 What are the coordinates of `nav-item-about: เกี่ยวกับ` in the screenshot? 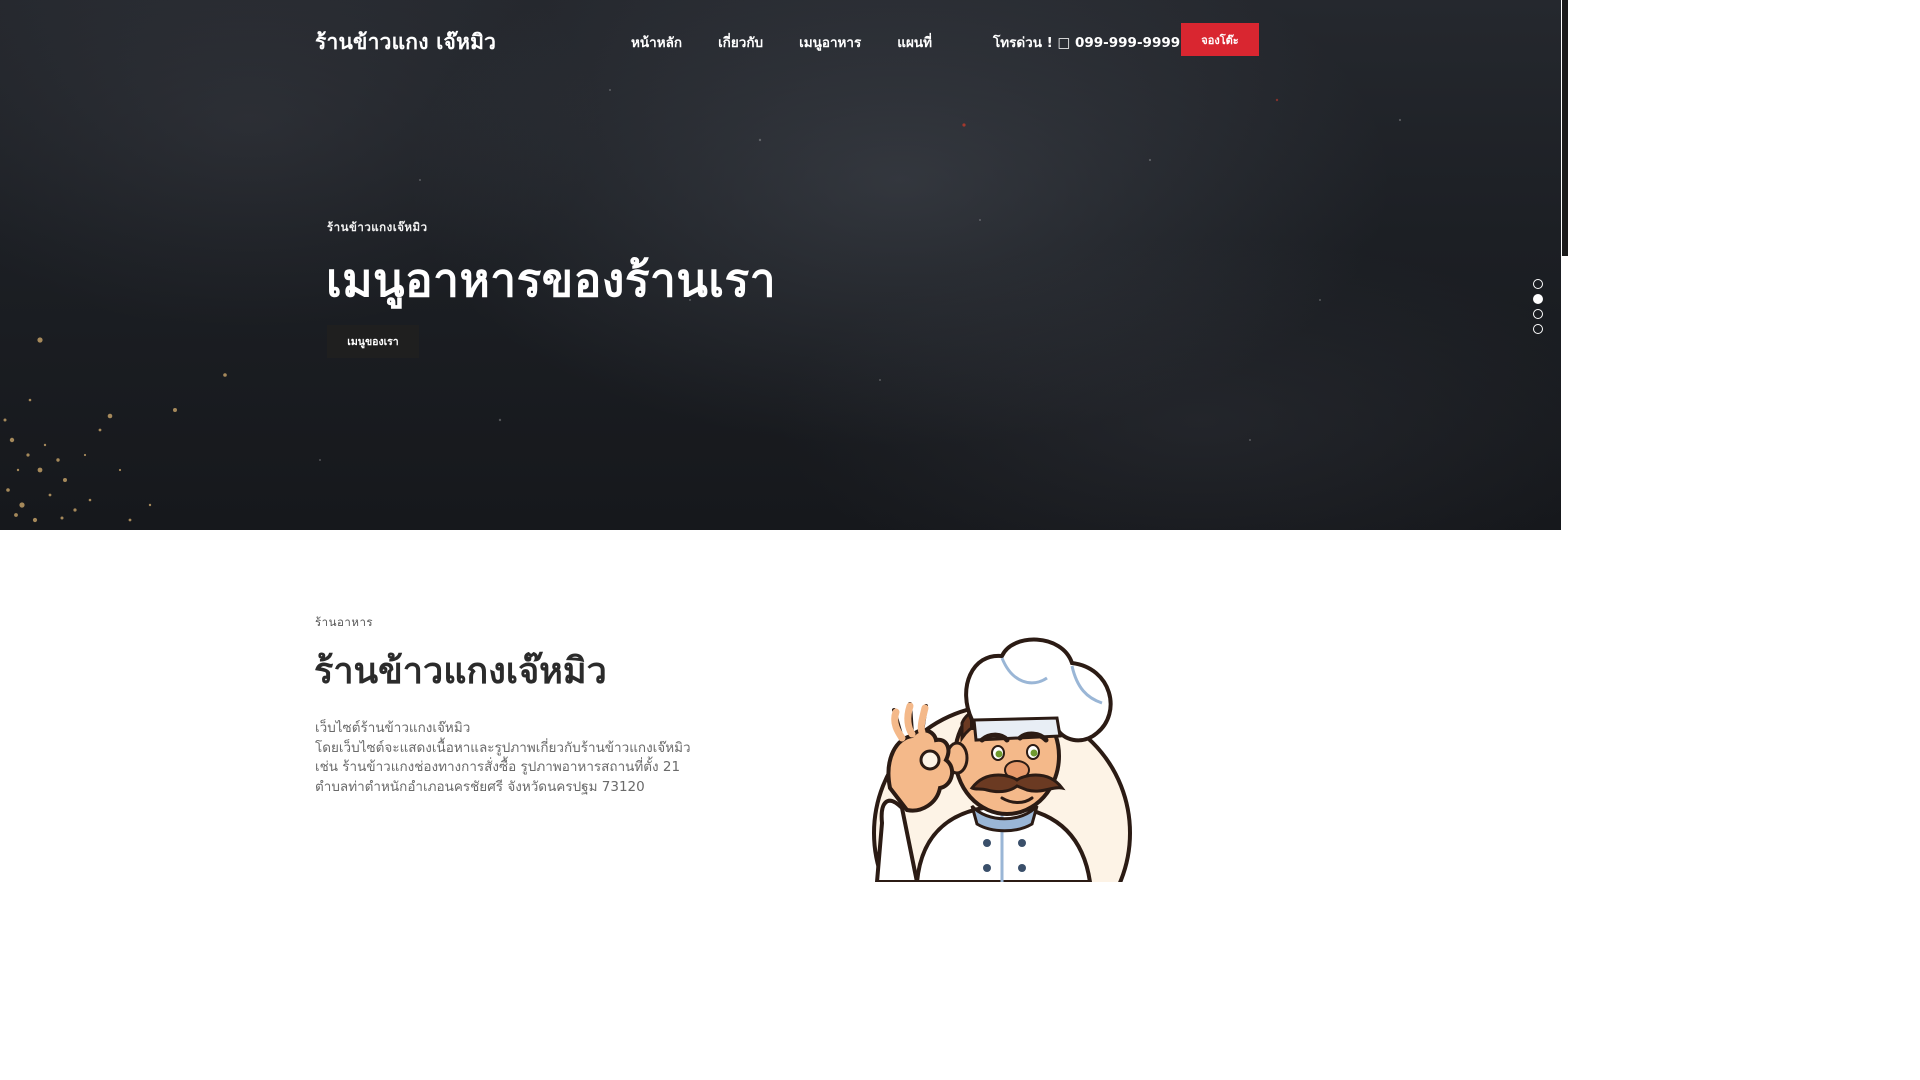 It's located at (740, 42).